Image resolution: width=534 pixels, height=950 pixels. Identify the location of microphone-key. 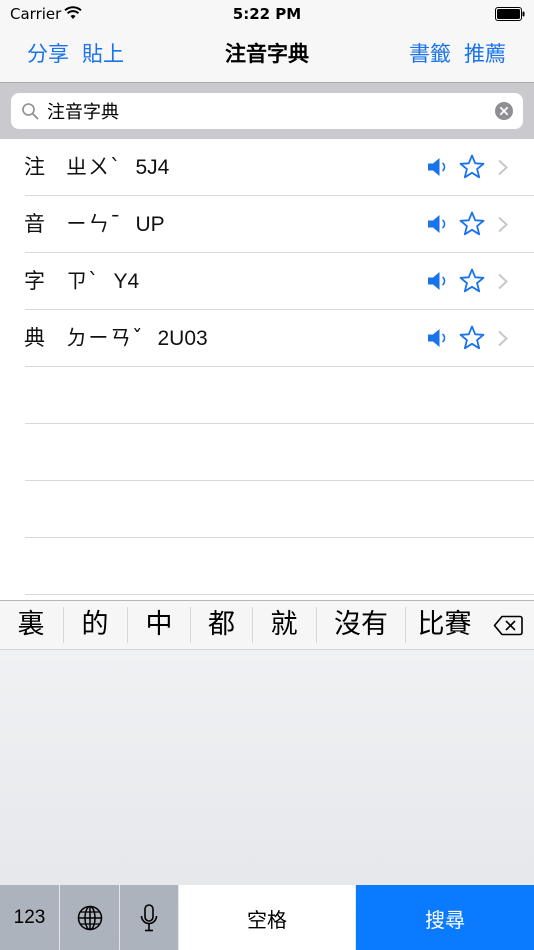
(149, 917).